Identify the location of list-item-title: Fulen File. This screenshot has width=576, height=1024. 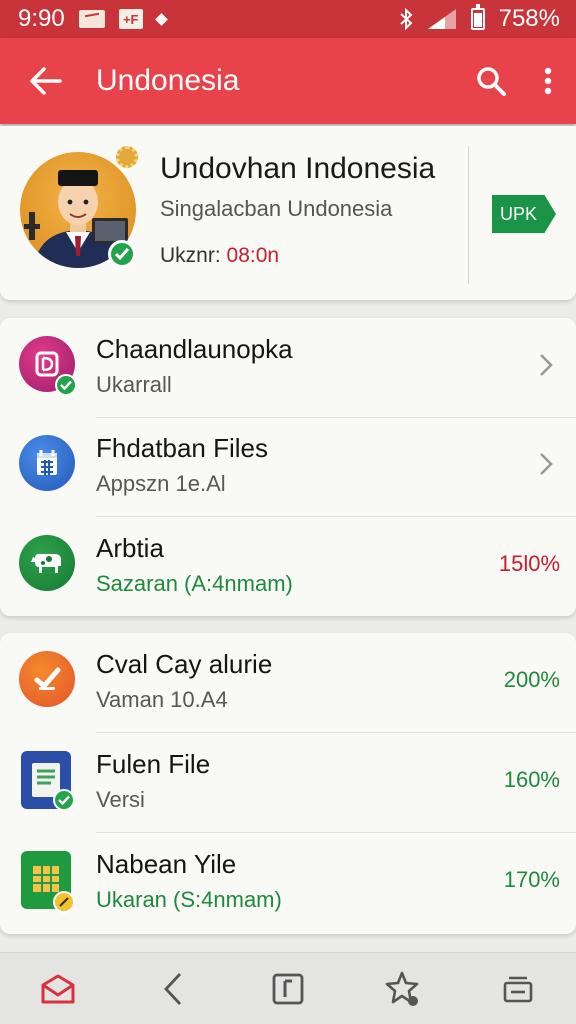
(153, 764).